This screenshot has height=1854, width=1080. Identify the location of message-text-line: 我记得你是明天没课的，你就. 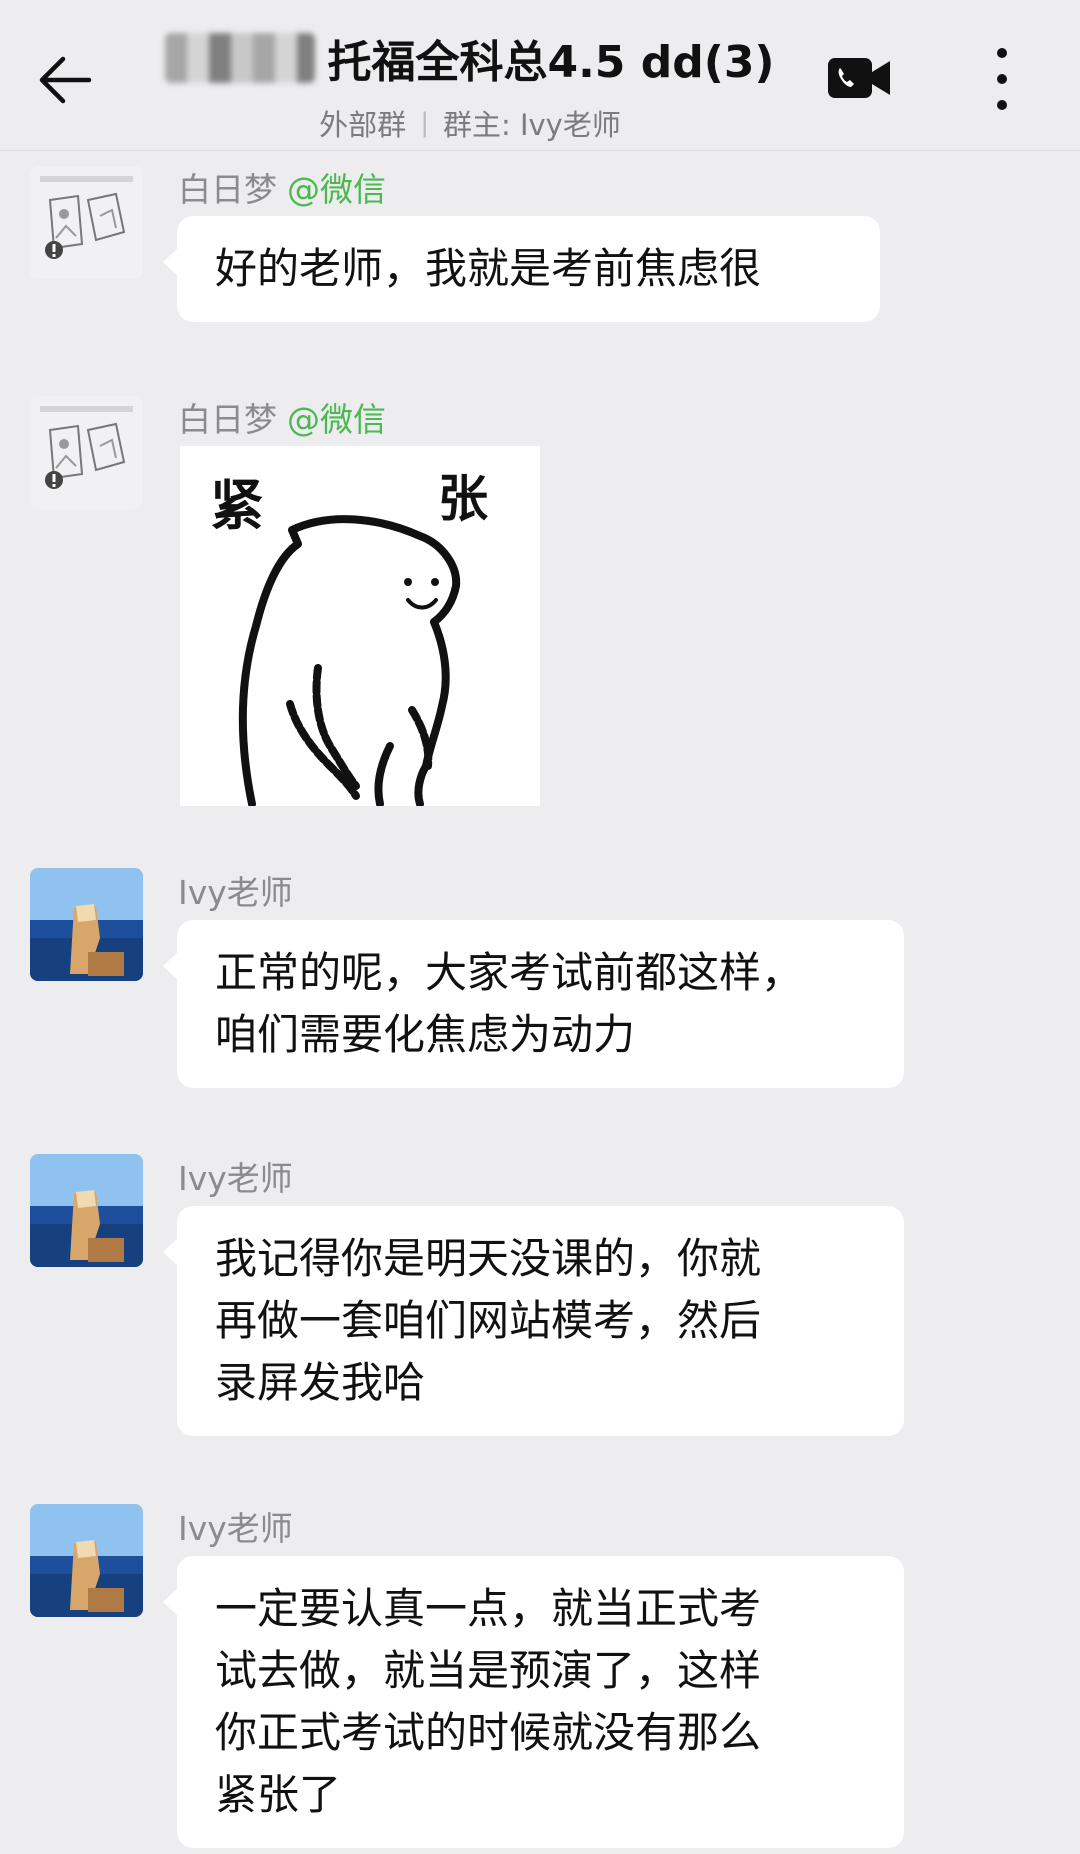
(488, 1258).